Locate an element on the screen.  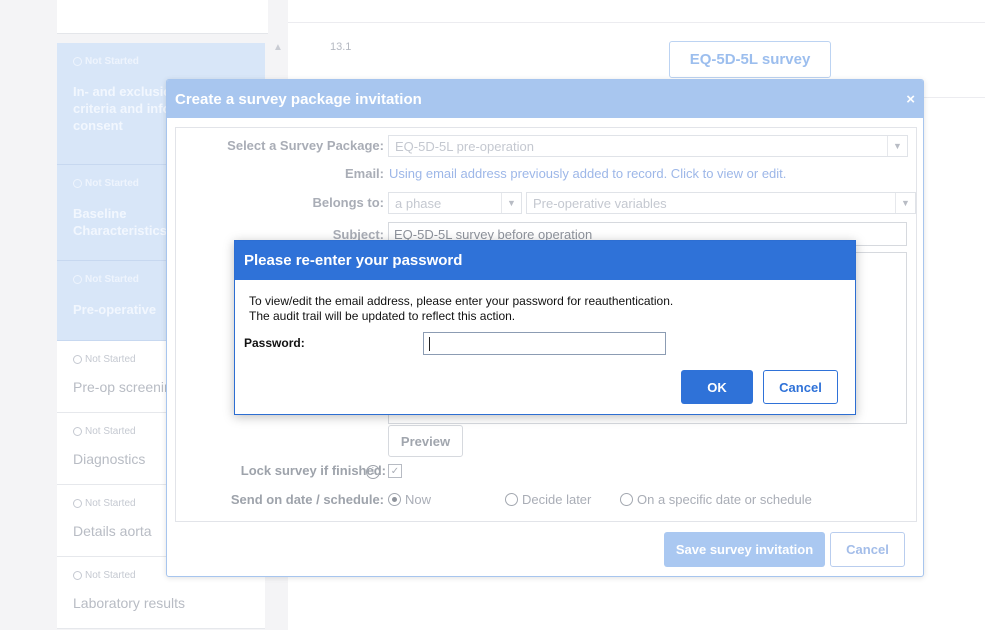
lock-survey-label: Lock survey if finished: is located at coordinates (313, 470).